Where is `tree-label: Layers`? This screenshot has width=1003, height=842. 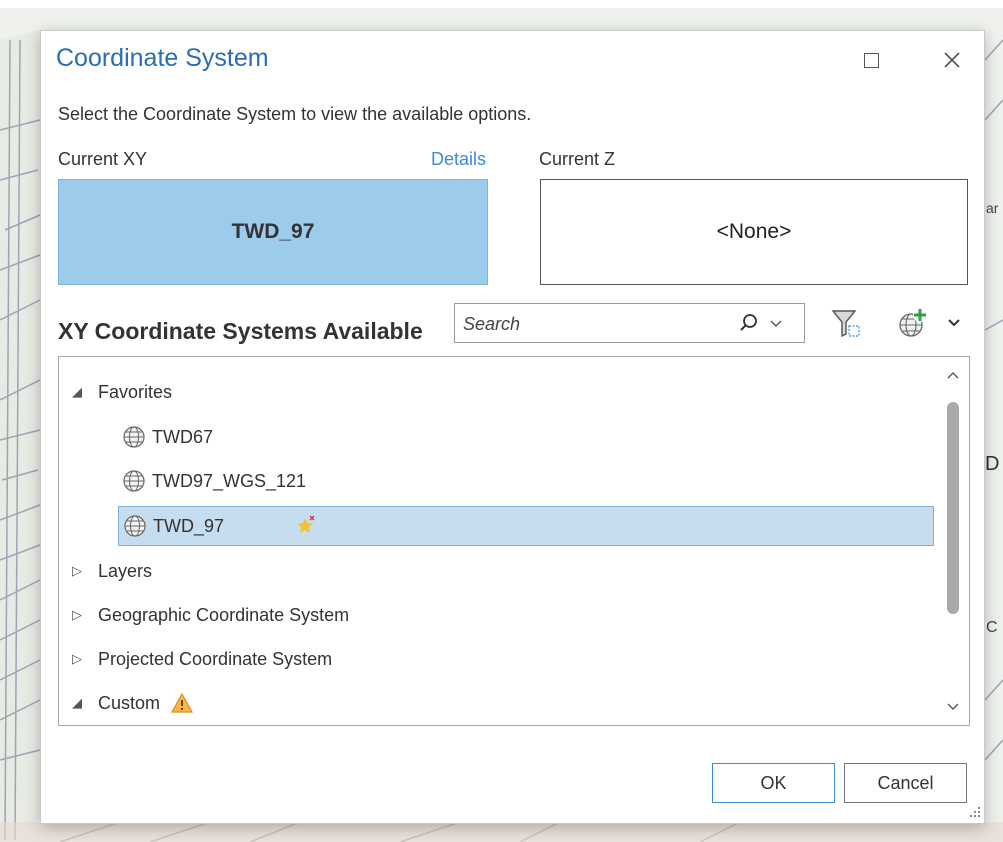 tree-label: Layers is located at coordinates (125, 570).